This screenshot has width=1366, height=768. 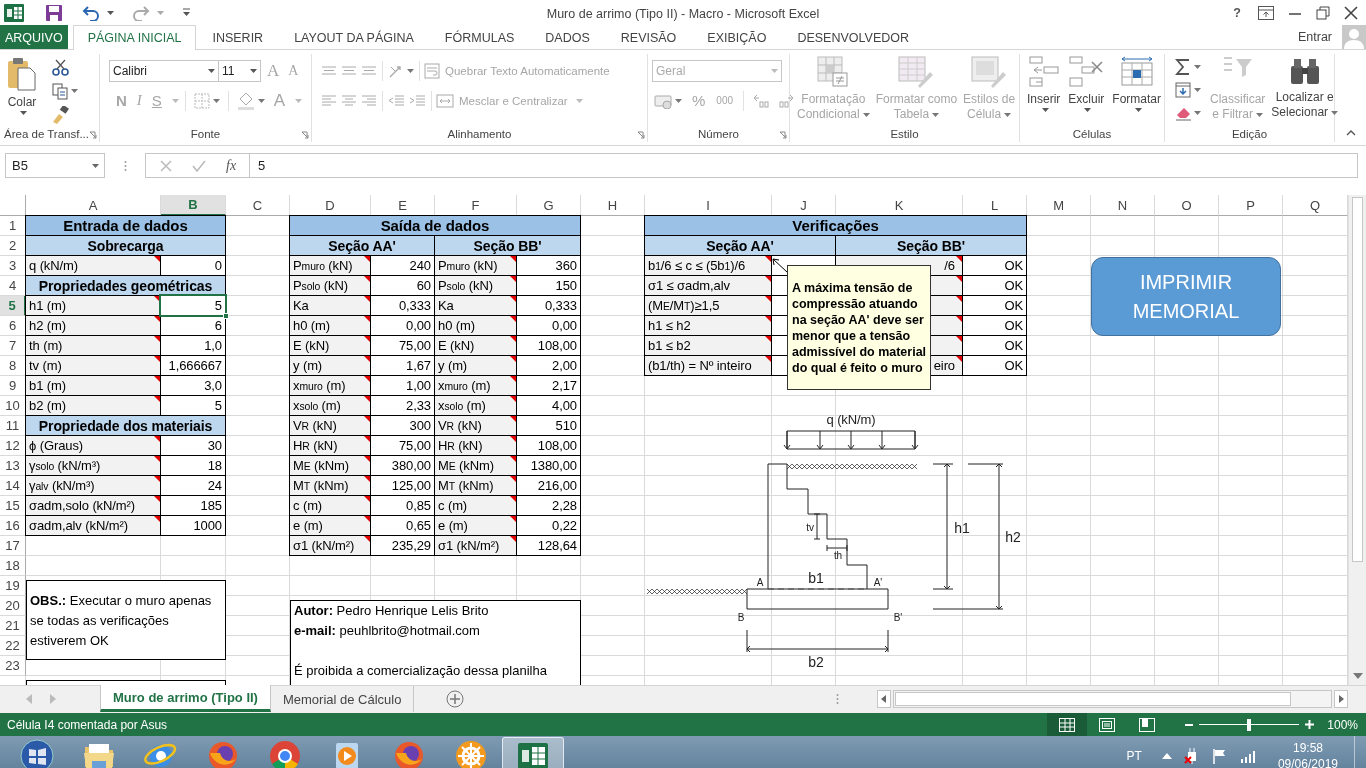 I want to click on cell-text: /6, so click(x=949, y=265).